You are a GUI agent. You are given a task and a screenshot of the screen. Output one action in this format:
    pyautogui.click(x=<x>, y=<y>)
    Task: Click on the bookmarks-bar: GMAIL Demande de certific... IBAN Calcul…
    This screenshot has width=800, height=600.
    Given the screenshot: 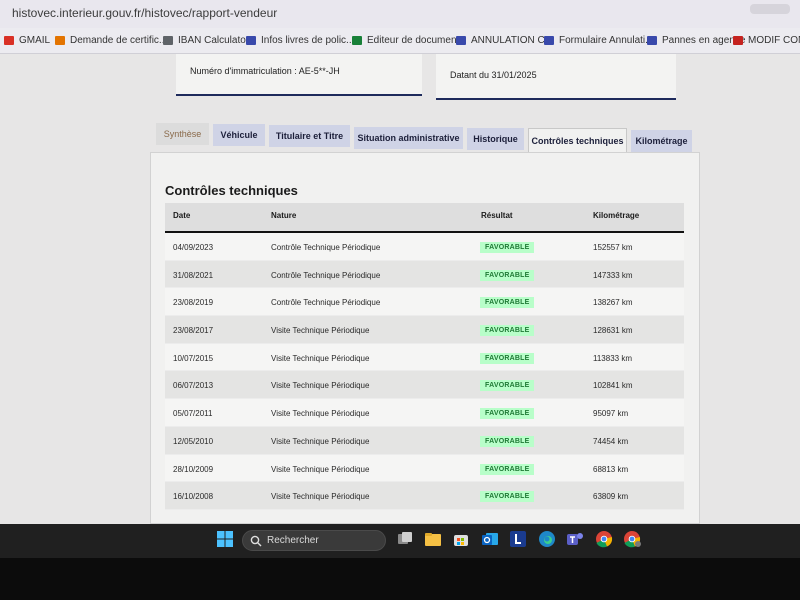 What is the action you would take?
    pyautogui.click(x=400, y=41)
    